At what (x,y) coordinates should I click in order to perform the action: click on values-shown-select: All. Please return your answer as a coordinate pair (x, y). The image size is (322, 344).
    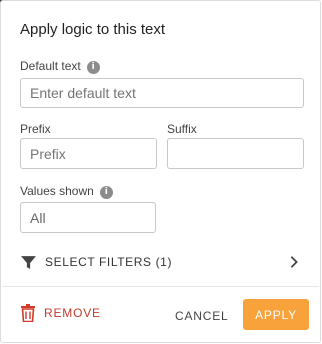
    Looking at the image, I should click on (88, 217).